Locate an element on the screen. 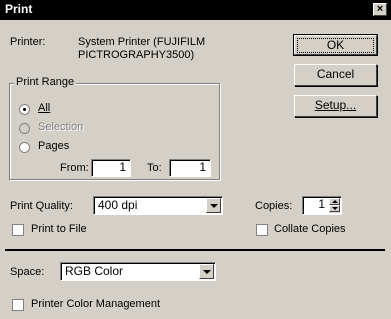 This screenshot has width=391, height=319. print-quality-label: Print Quality: is located at coordinates (41, 206).